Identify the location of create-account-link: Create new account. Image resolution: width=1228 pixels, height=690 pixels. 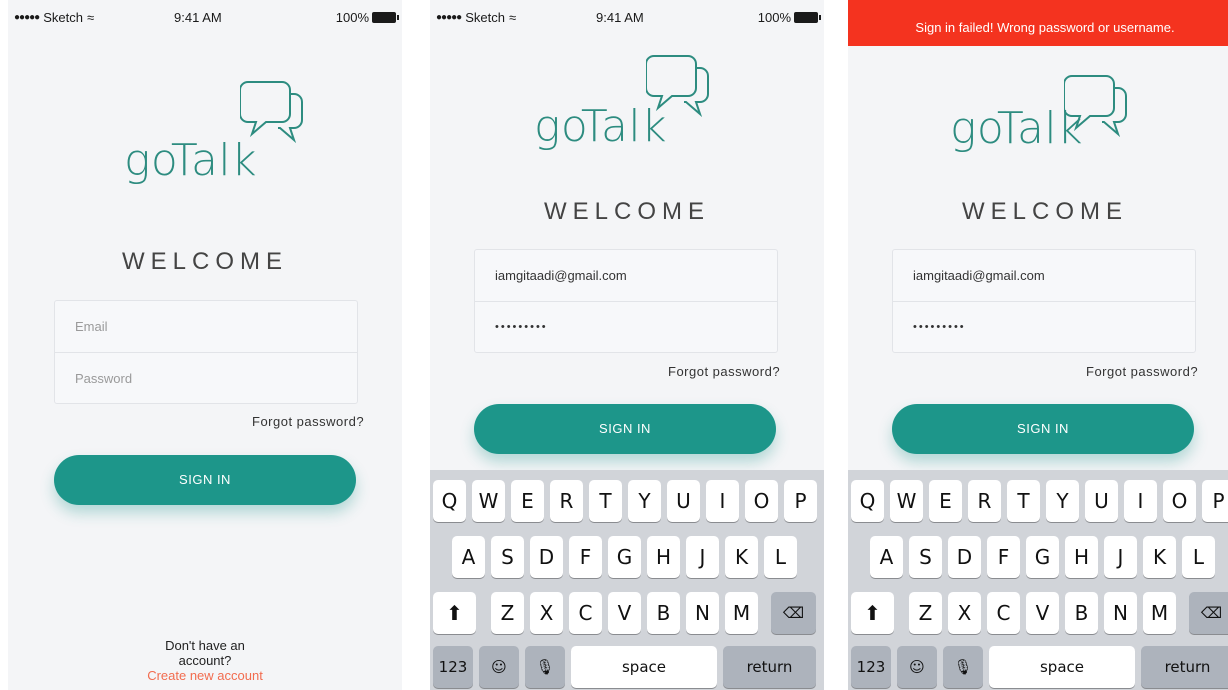
(205, 675).